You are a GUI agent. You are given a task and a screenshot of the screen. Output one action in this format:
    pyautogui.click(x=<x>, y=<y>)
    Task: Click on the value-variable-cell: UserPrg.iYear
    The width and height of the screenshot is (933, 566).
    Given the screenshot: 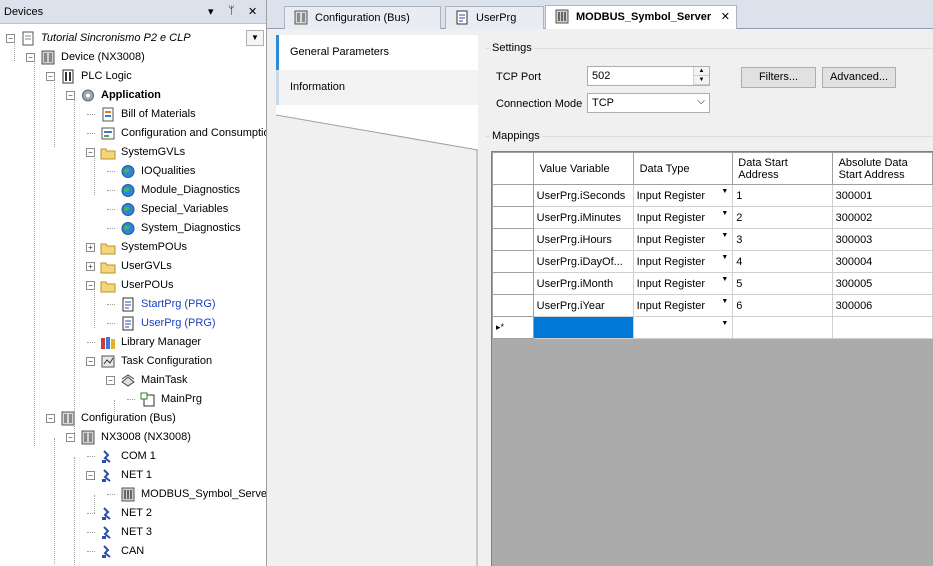 What is the action you would take?
    pyautogui.click(x=583, y=305)
    